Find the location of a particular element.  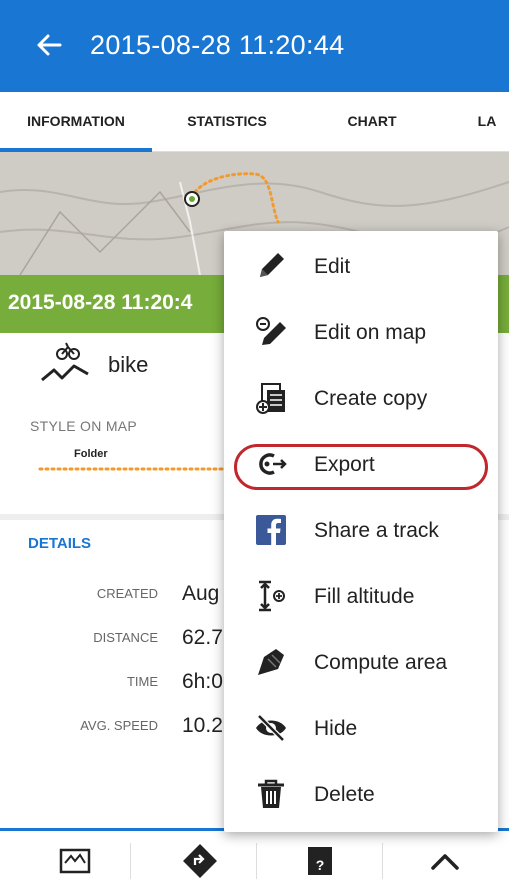

detail-key-avg-speed: AVG. SPEED is located at coordinates (119, 725).